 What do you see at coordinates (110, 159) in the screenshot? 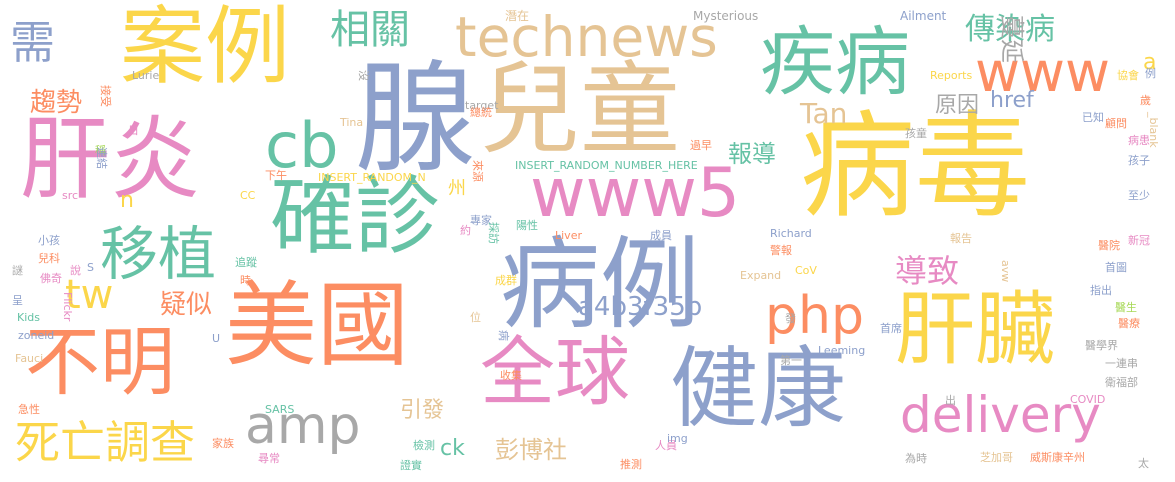
I see `cloud-word: 肝炎` at bounding box center [110, 159].